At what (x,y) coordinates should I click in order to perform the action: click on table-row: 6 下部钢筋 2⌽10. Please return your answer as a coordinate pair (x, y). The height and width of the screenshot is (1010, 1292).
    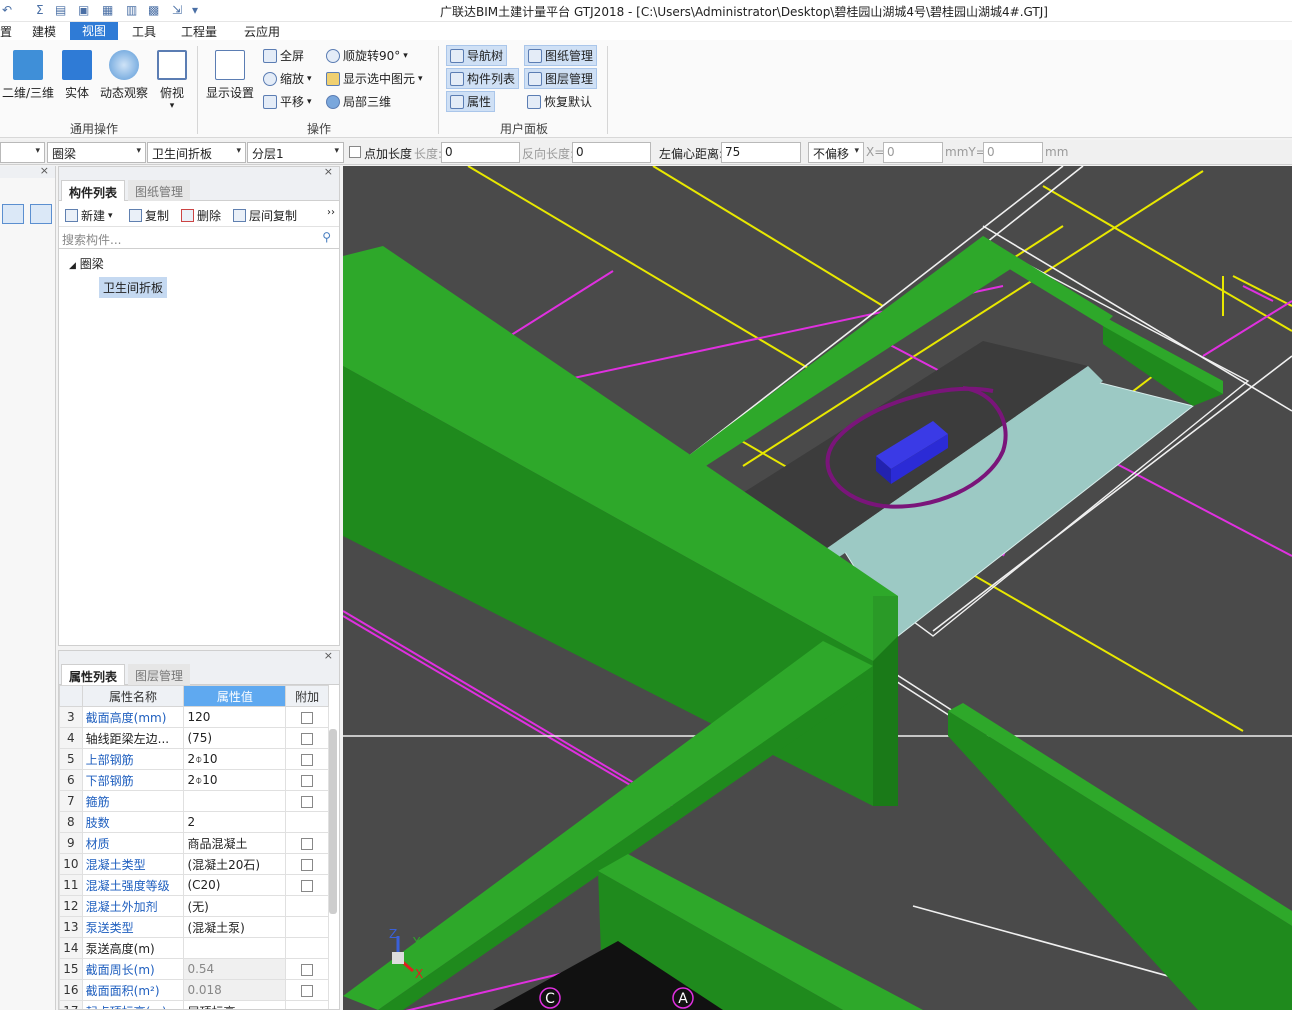
    Looking at the image, I should click on (194, 780).